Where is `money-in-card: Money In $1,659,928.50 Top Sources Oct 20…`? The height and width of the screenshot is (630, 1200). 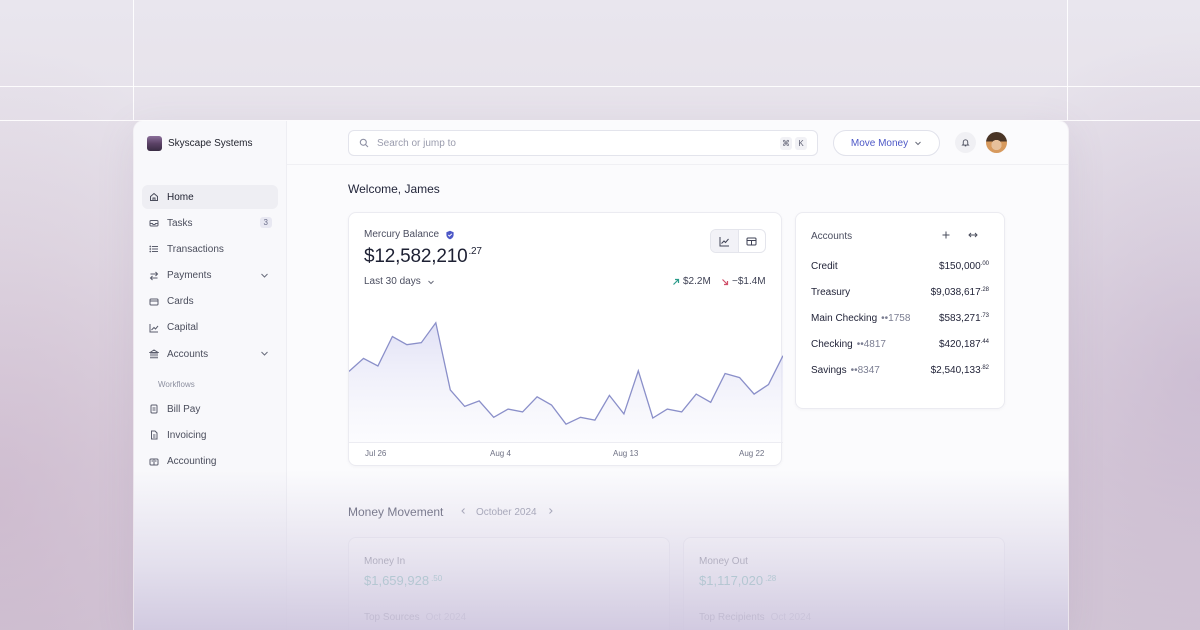
money-in-card: Money In $1,659,928.50 Top Sources Oct 20… is located at coordinates (509, 583).